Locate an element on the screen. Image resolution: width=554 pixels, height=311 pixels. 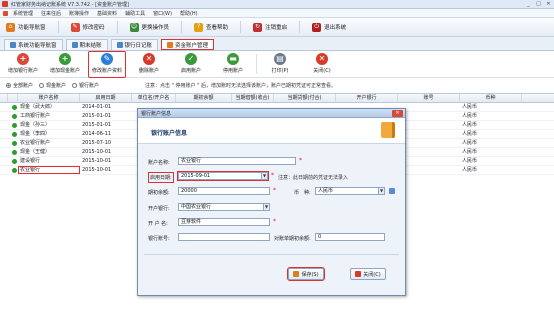
quick-help-button: ? 查看帮助 is located at coordinates (211, 27).